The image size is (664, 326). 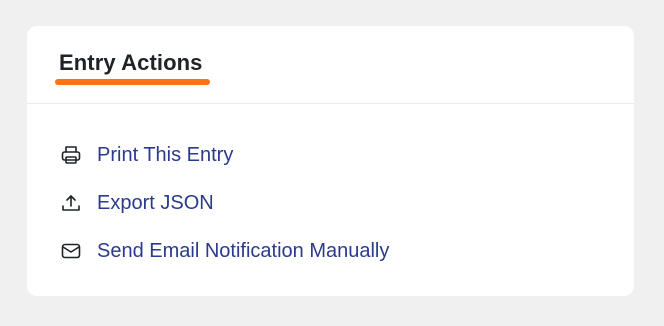 What do you see at coordinates (71, 155) in the screenshot?
I see `printer-icon` at bounding box center [71, 155].